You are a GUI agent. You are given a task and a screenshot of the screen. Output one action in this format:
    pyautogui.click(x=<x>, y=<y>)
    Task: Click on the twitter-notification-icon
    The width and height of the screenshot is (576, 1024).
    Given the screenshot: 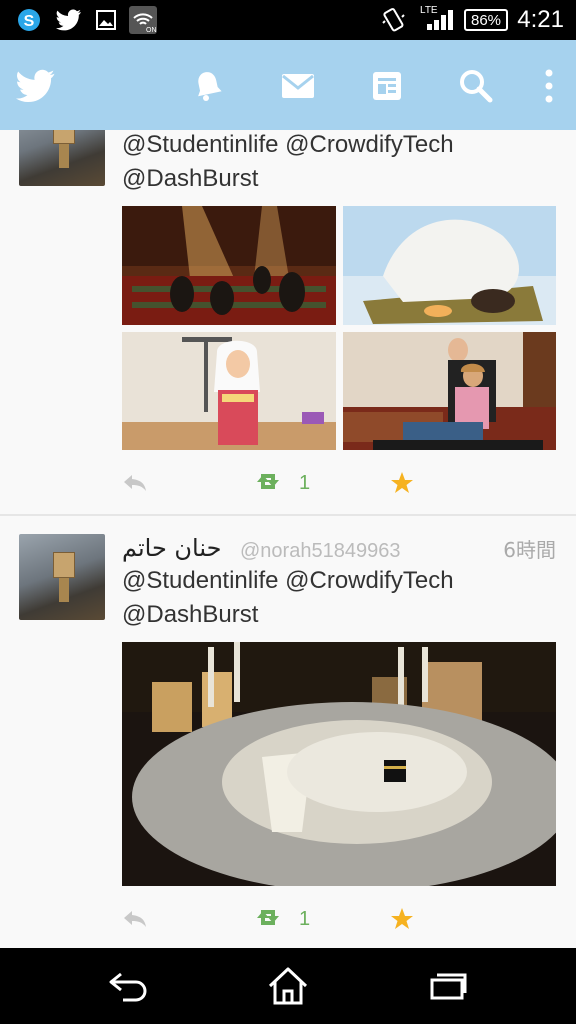 What is the action you would take?
    pyautogui.click(x=69, y=20)
    